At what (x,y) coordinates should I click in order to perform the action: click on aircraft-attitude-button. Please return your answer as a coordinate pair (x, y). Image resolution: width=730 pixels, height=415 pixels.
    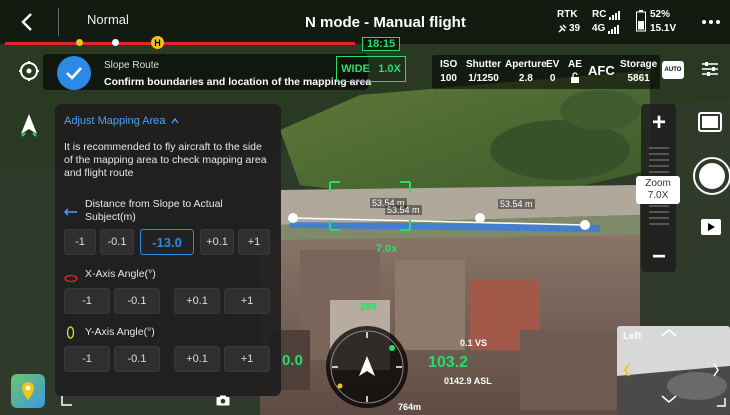
    Looking at the image, I should click on (29, 125).